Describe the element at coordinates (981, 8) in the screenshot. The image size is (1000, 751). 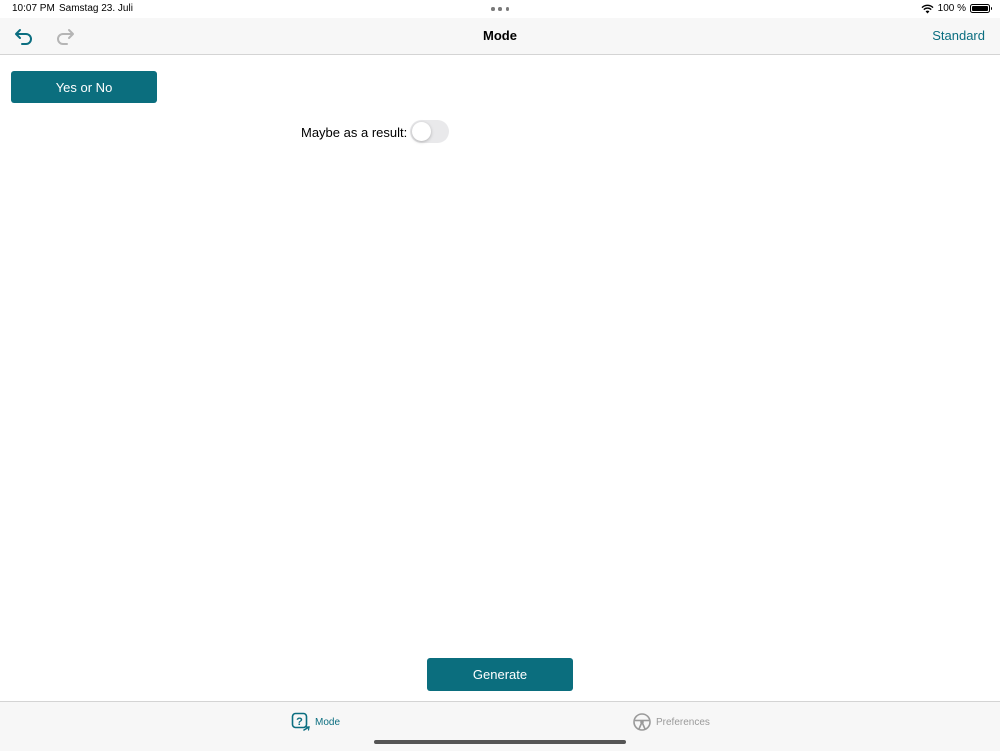
I see `battery-icon` at that location.